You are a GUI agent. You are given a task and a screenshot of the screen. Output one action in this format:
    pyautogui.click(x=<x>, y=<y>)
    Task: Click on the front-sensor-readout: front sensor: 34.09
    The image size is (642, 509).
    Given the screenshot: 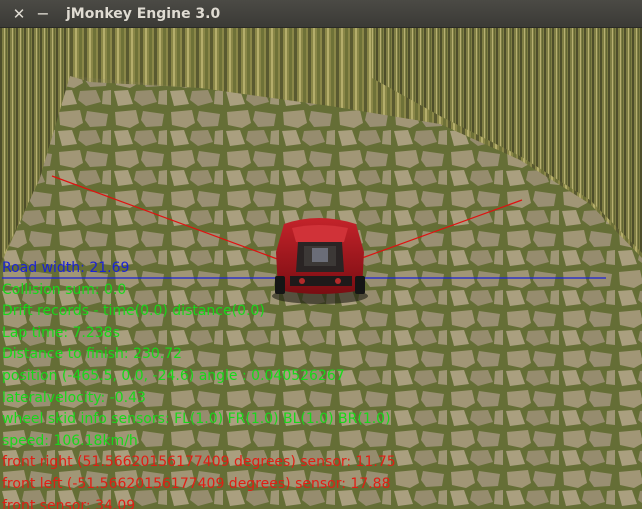 What is the action you would take?
    pyautogui.click(x=69, y=503)
    